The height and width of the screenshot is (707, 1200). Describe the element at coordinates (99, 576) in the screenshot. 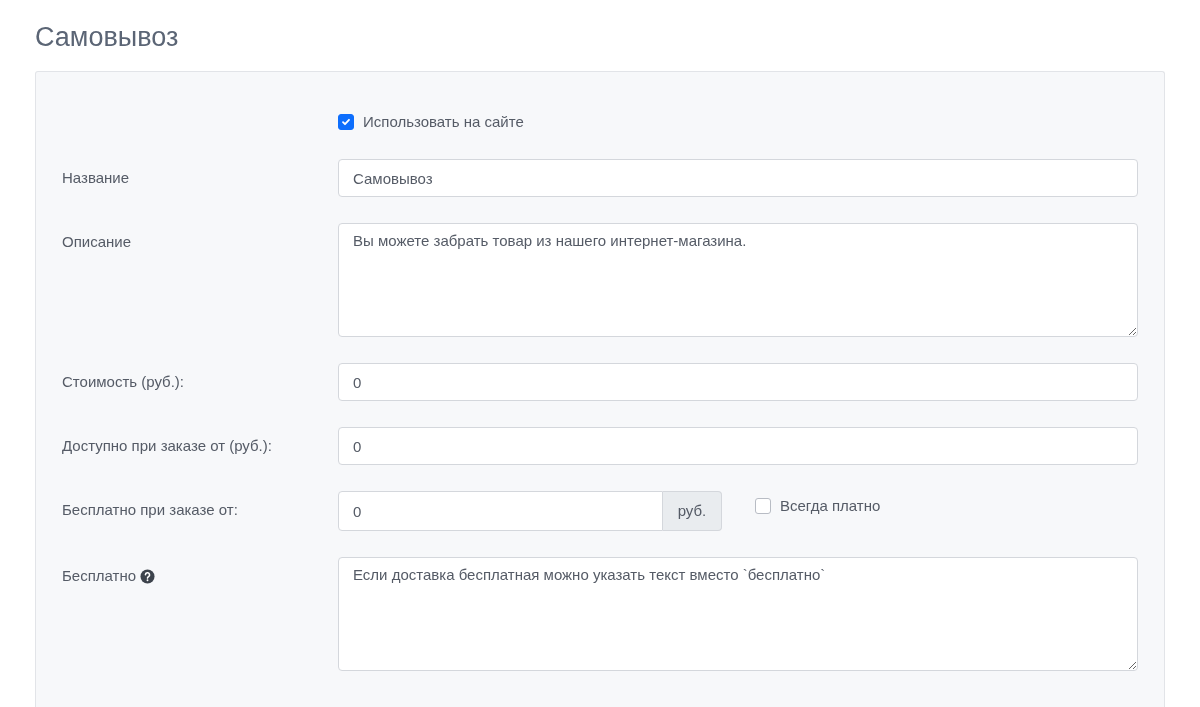

I see `field-label: Бесплатно` at that location.